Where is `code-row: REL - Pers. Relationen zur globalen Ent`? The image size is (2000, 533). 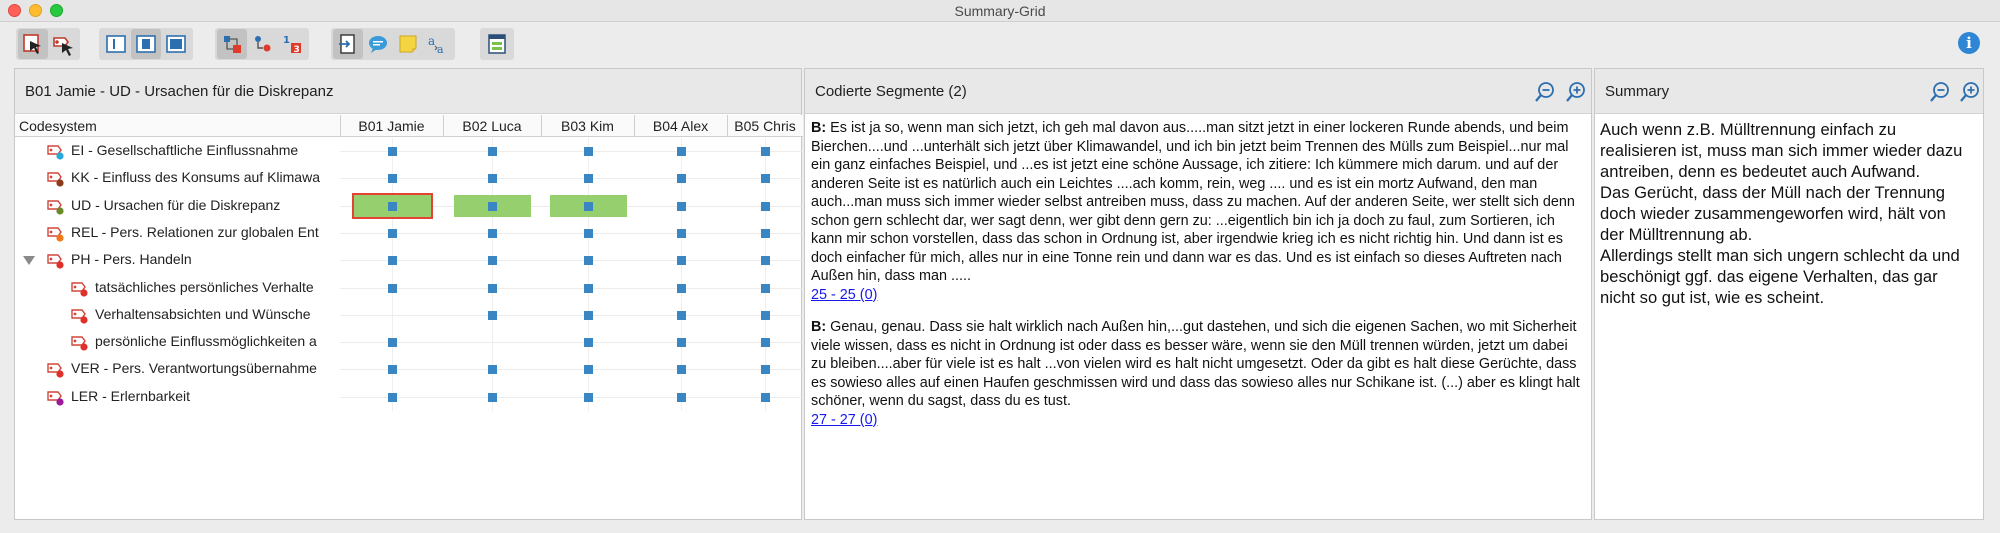 code-row: REL - Pers. Relationen zur globalen Ent is located at coordinates (409, 233).